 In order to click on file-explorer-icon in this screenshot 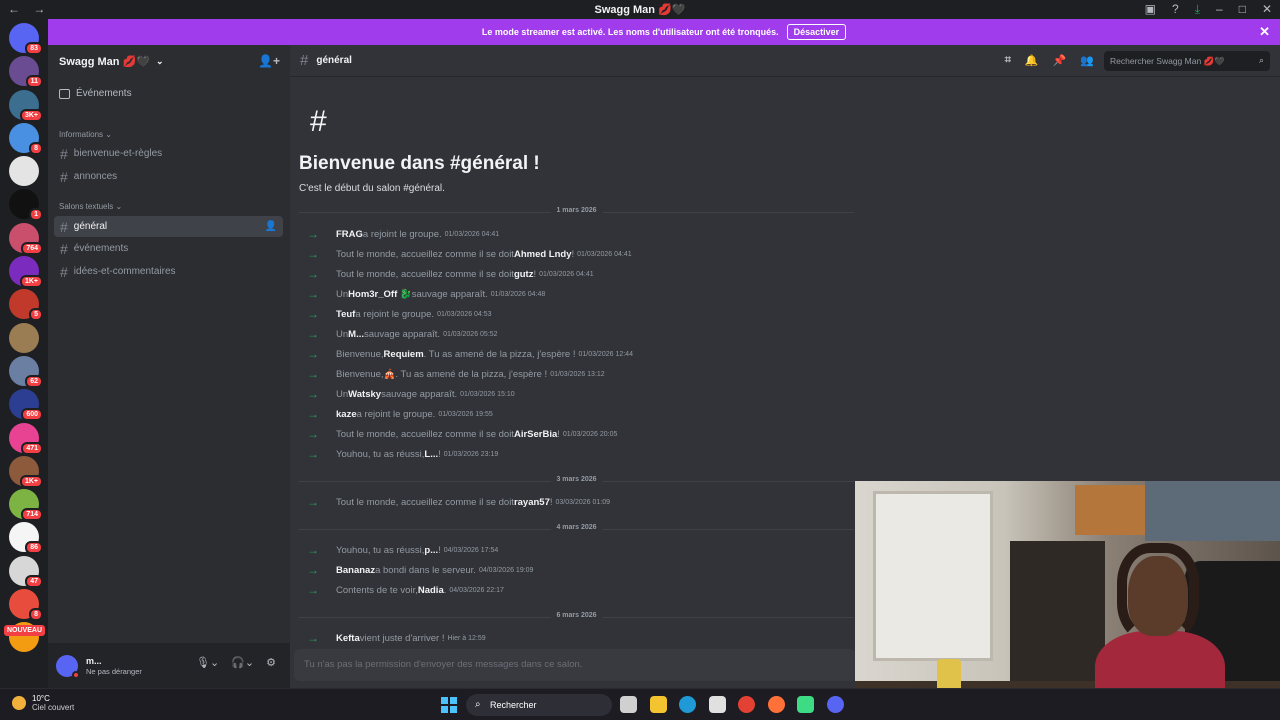, I will do `click(658, 704)`.